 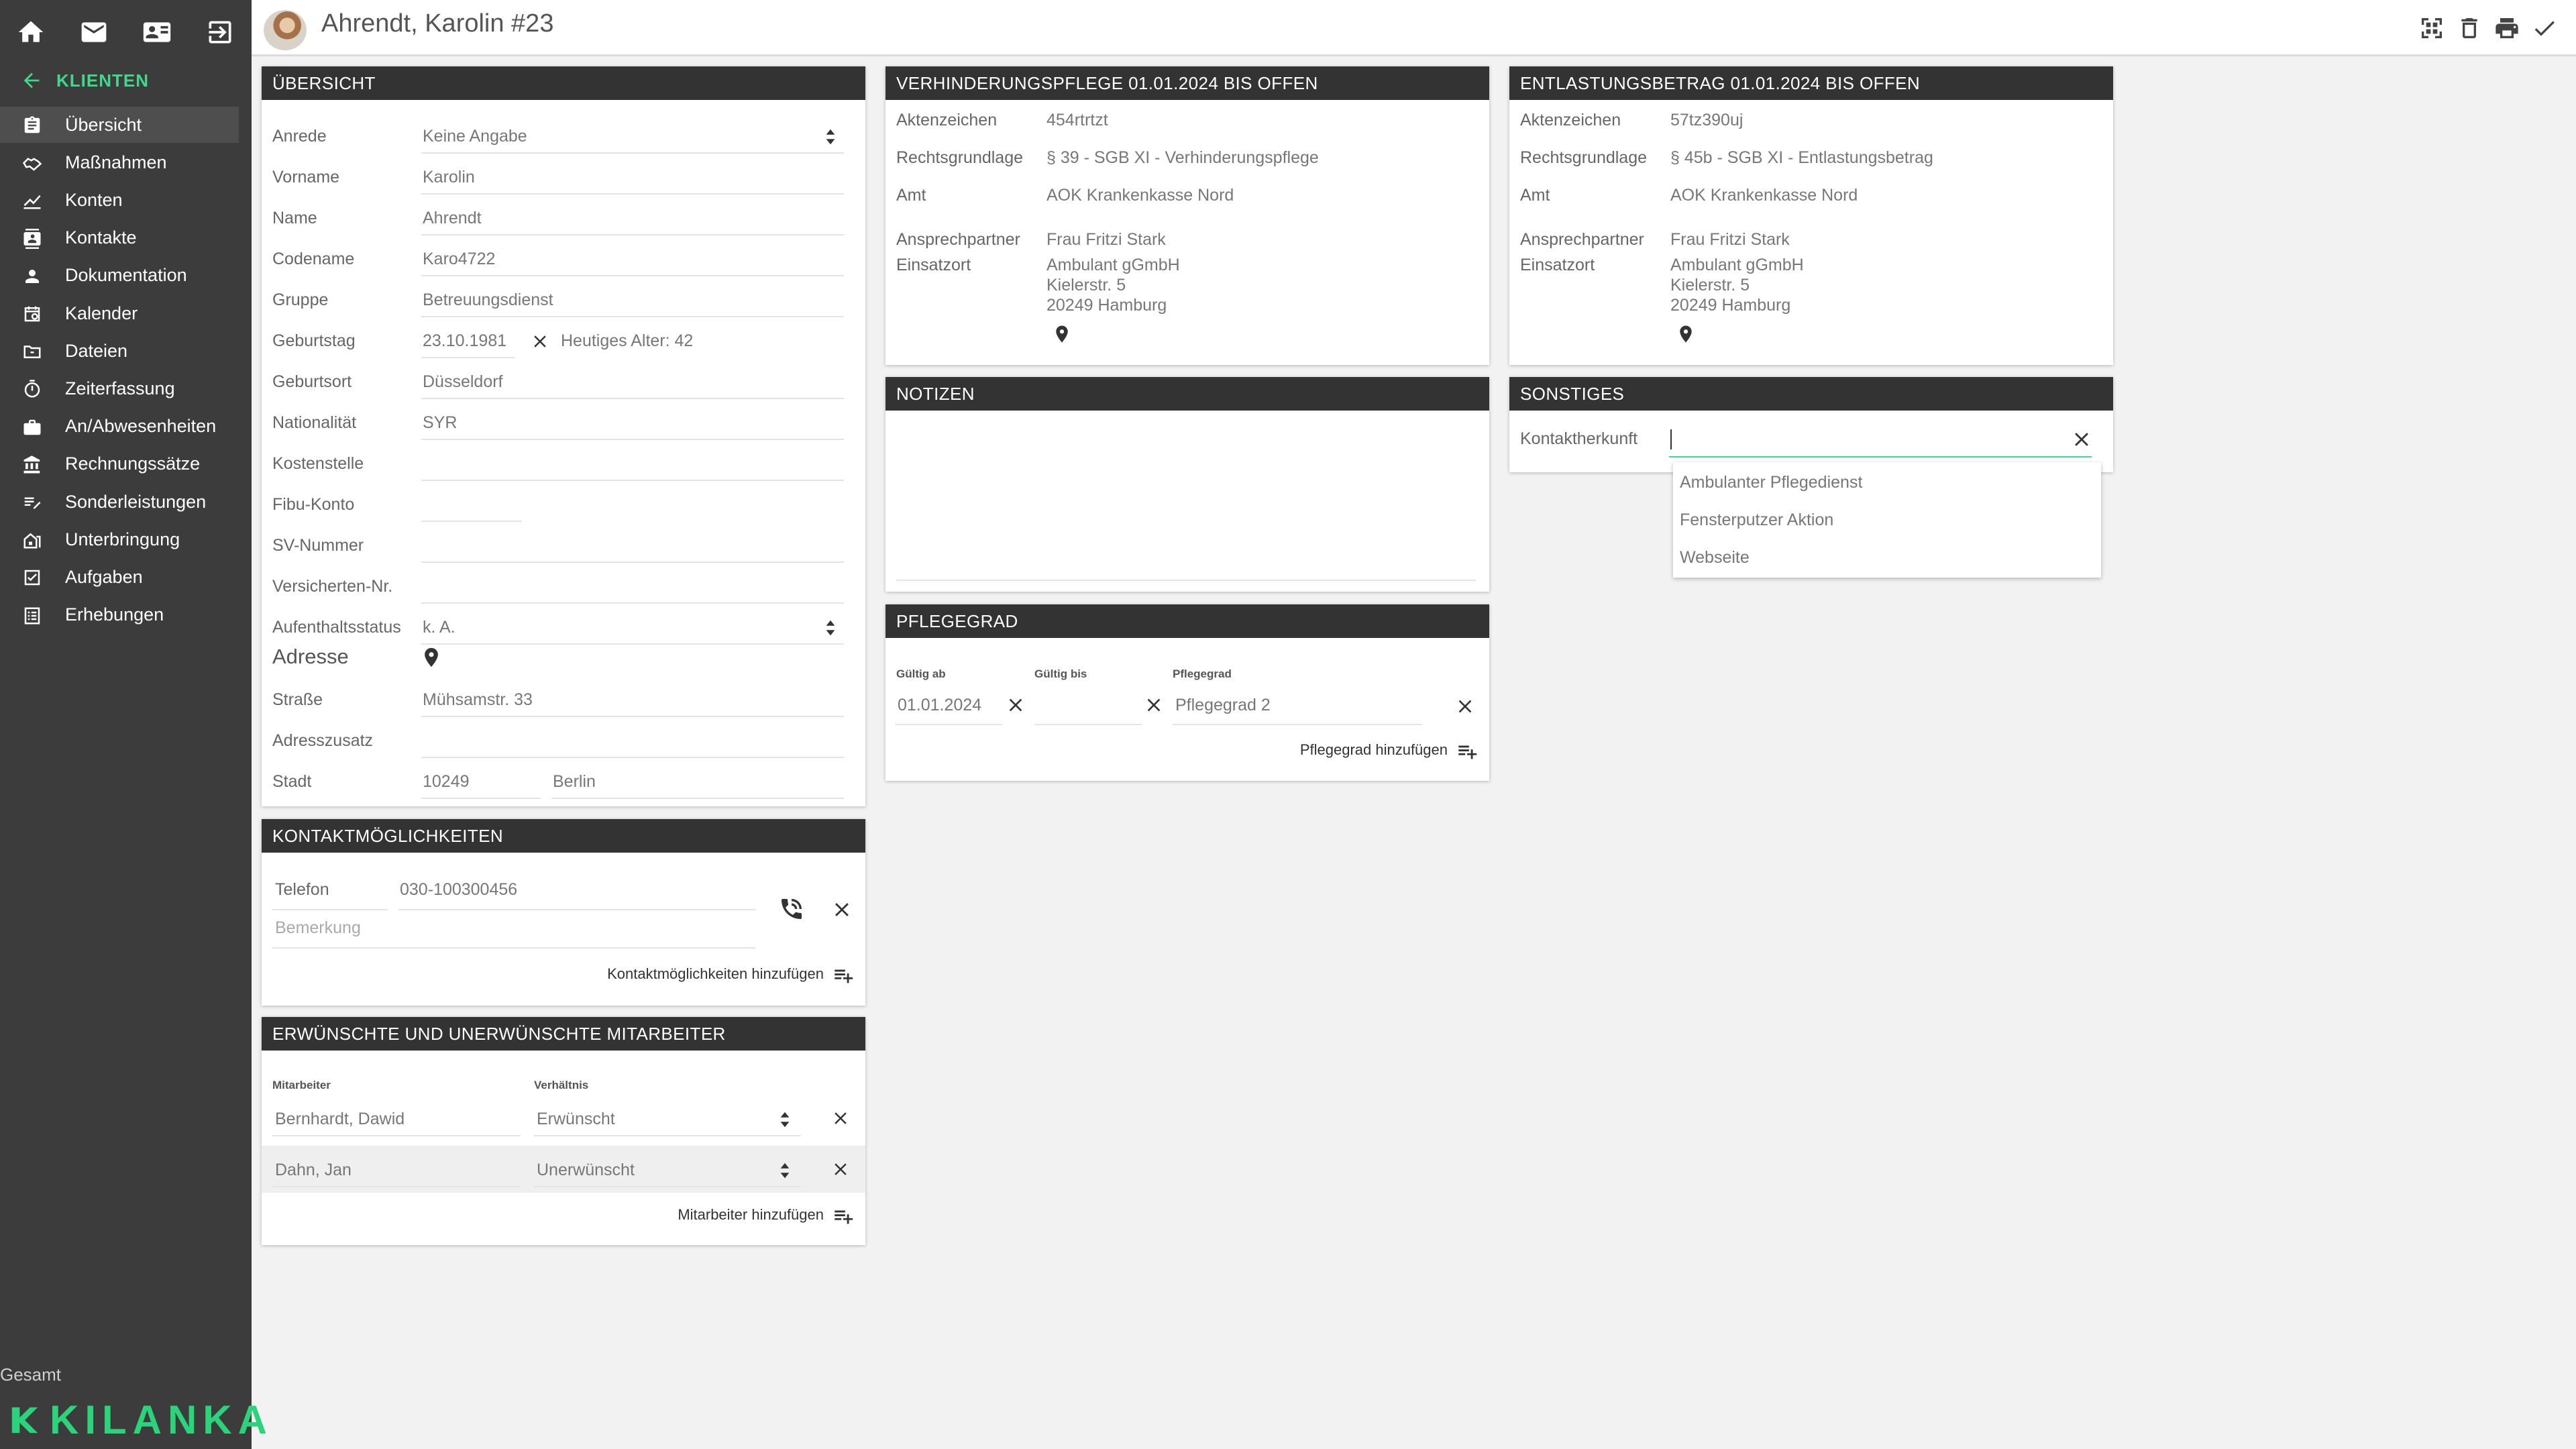 I want to click on sidebar-item: Kontakte, so click(x=119, y=238).